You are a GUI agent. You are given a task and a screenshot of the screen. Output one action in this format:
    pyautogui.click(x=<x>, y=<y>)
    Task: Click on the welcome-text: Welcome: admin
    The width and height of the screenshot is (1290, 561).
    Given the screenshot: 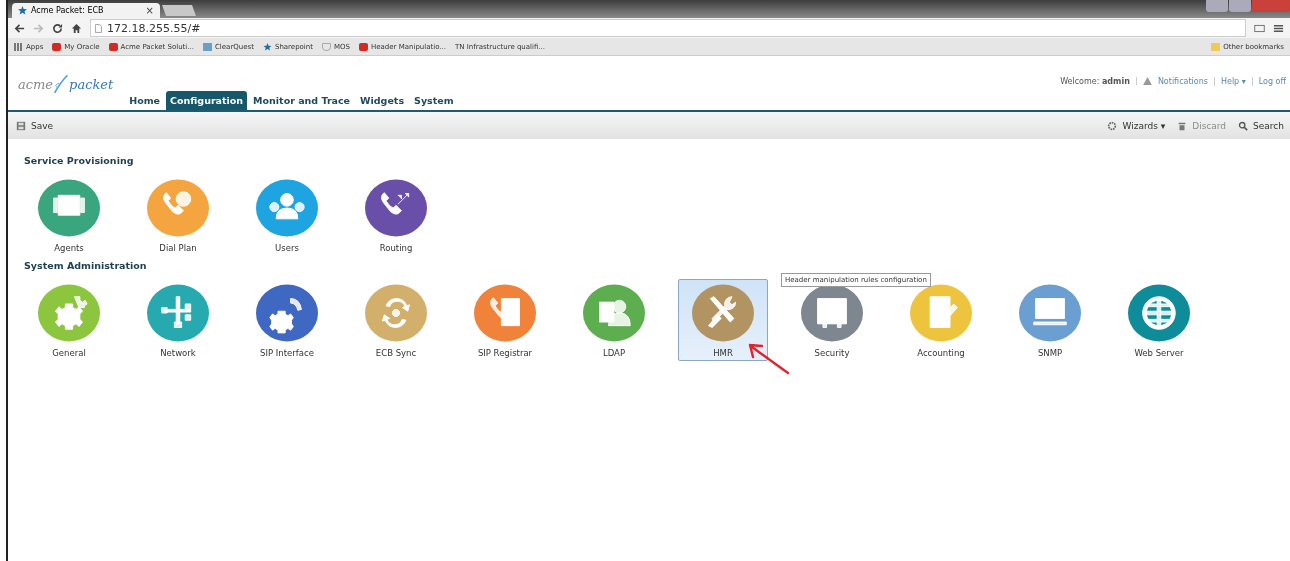 What is the action you would take?
    pyautogui.click(x=1095, y=81)
    